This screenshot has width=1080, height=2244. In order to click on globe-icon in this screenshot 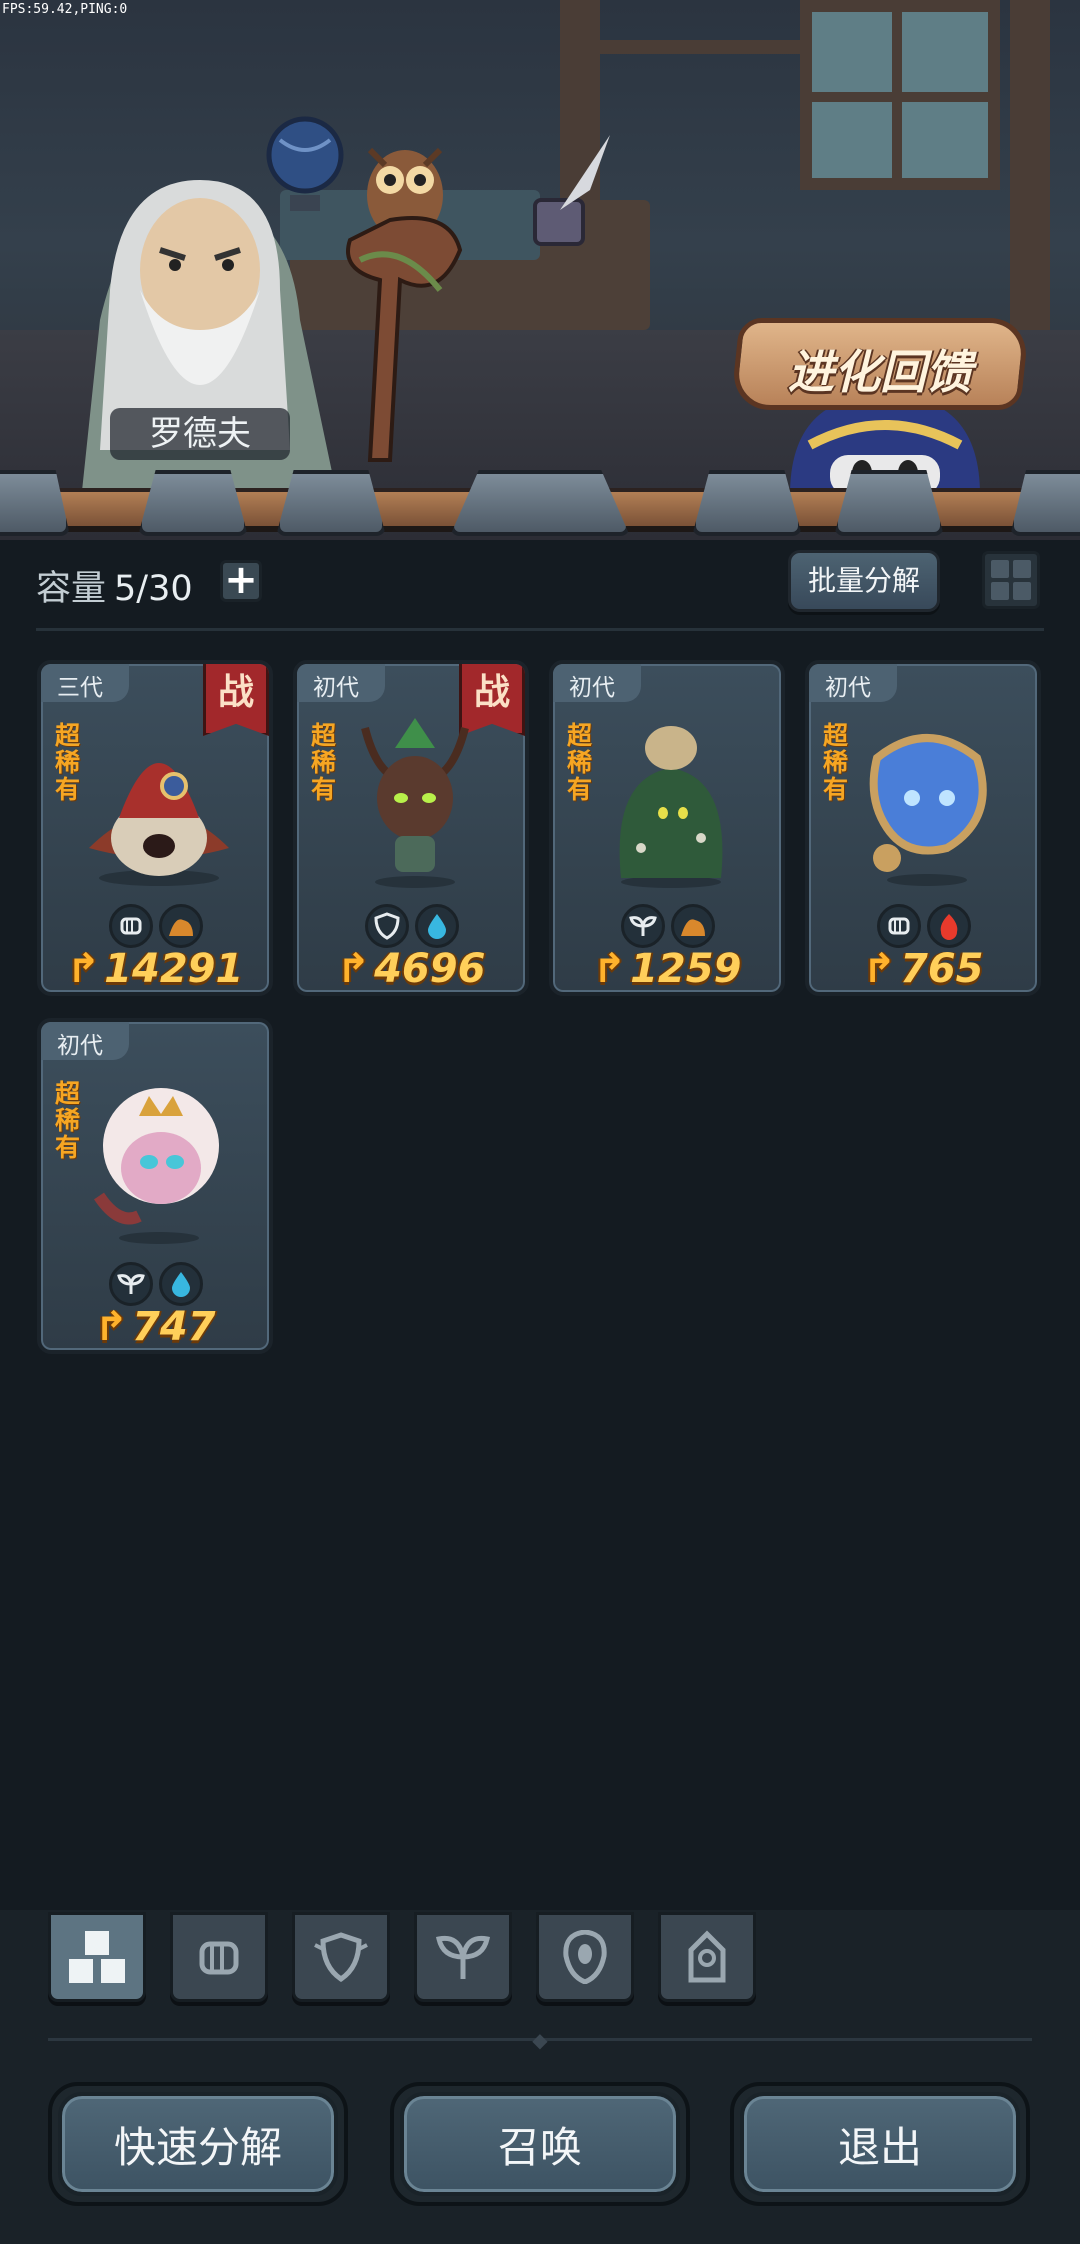, I will do `click(305, 163)`.